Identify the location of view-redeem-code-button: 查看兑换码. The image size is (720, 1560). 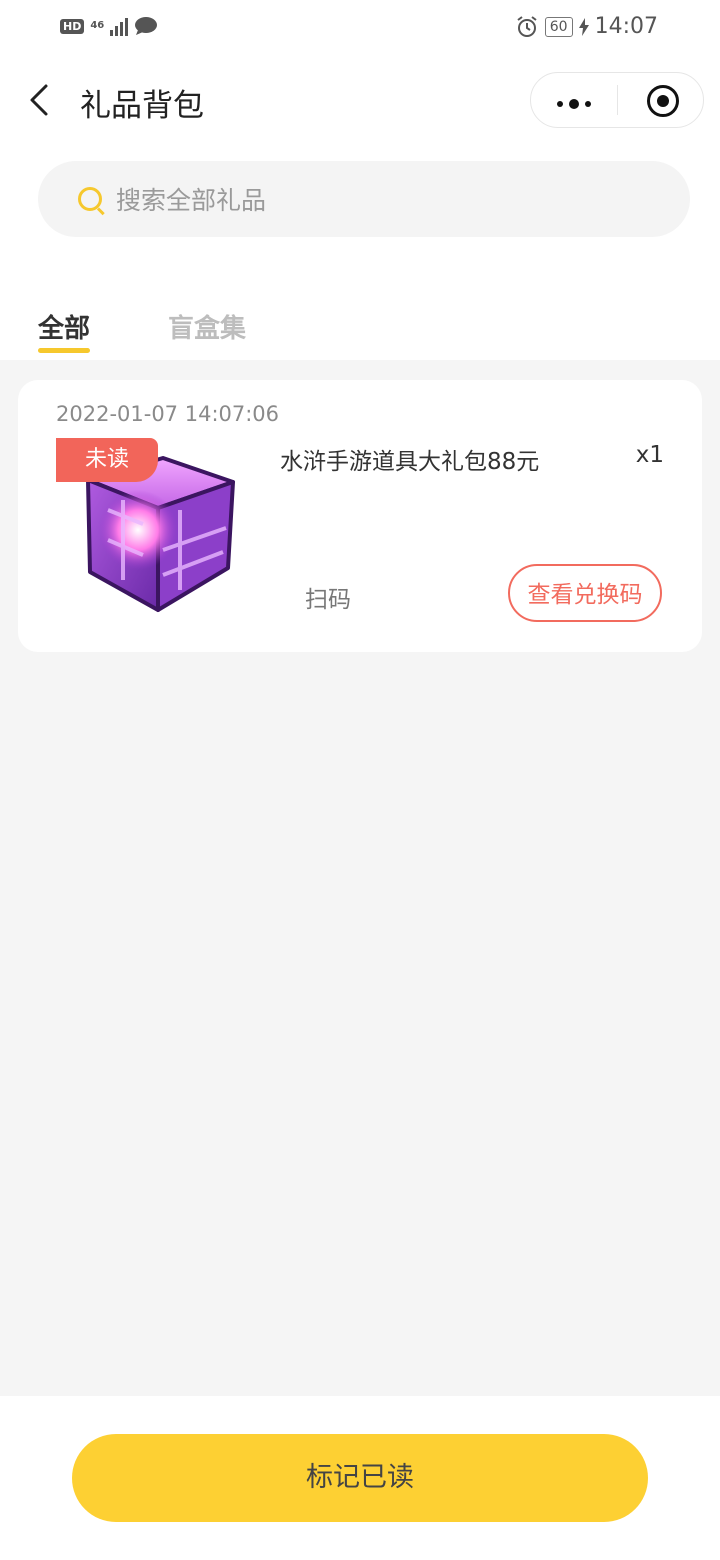
(585, 593).